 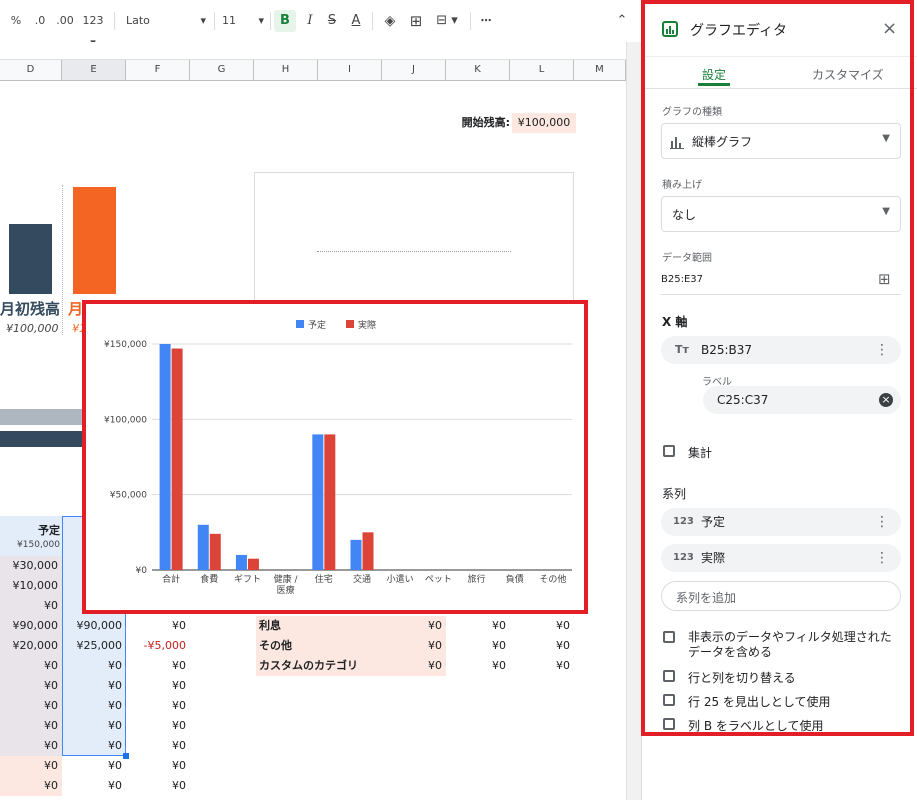 I want to click on font-family-menu: Lato ▾, so click(x=165, y=21).